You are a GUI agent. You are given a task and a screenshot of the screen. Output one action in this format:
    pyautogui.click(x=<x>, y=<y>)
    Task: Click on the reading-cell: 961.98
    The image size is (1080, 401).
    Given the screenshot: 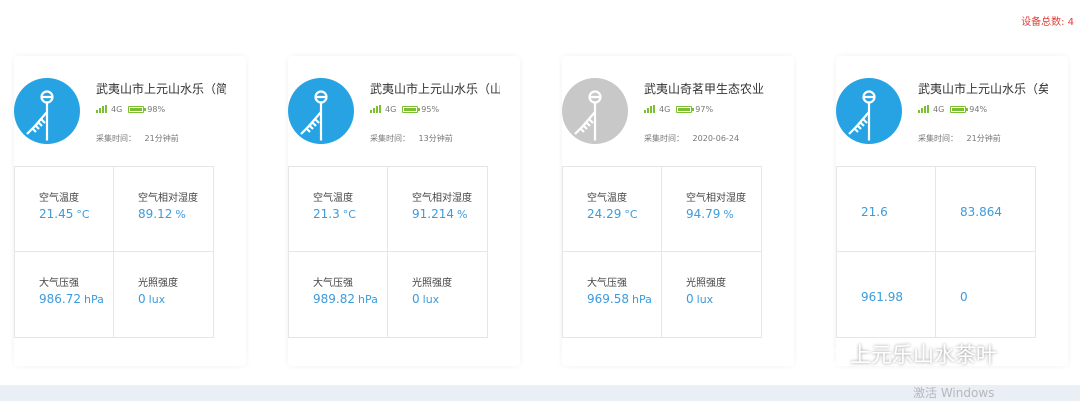 What is the action you would take?
    pyautogui.click(x=886, y=294)
    